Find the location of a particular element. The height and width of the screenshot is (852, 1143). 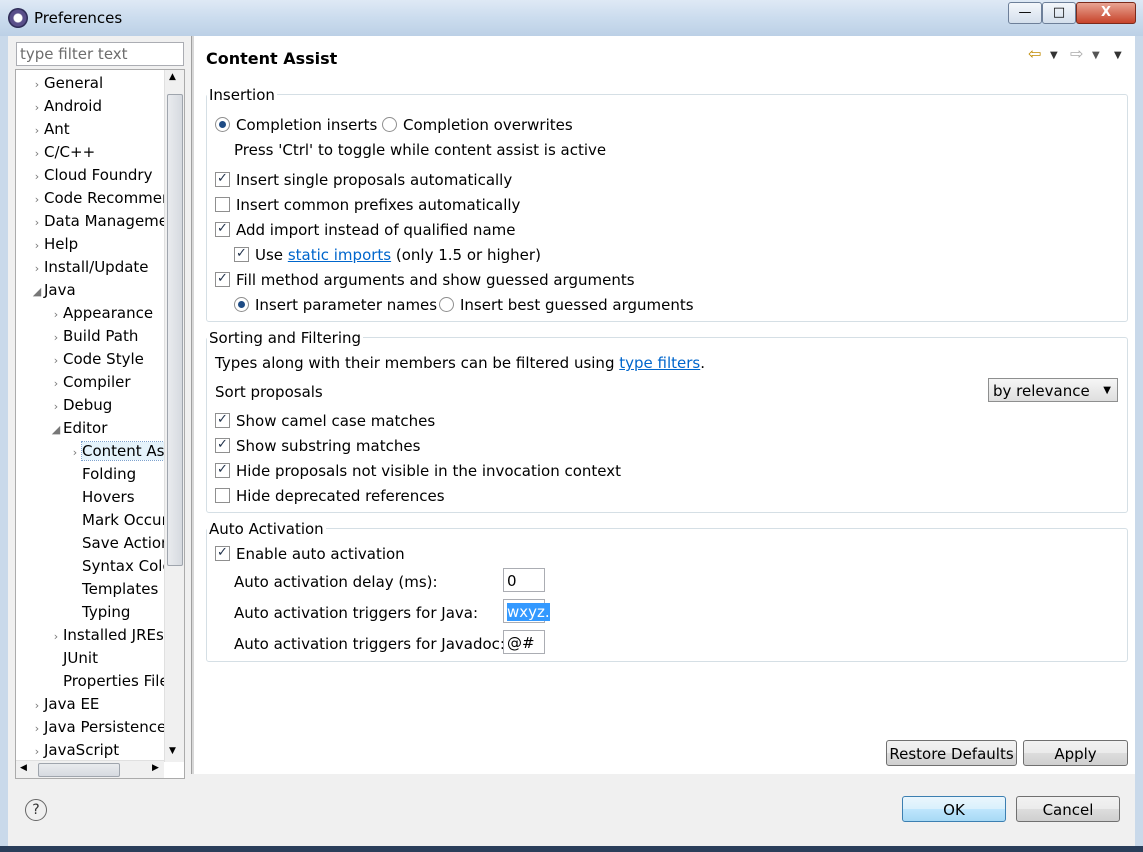

back-arrow-icon: ⇦ is located at coordinates (1034, 53).